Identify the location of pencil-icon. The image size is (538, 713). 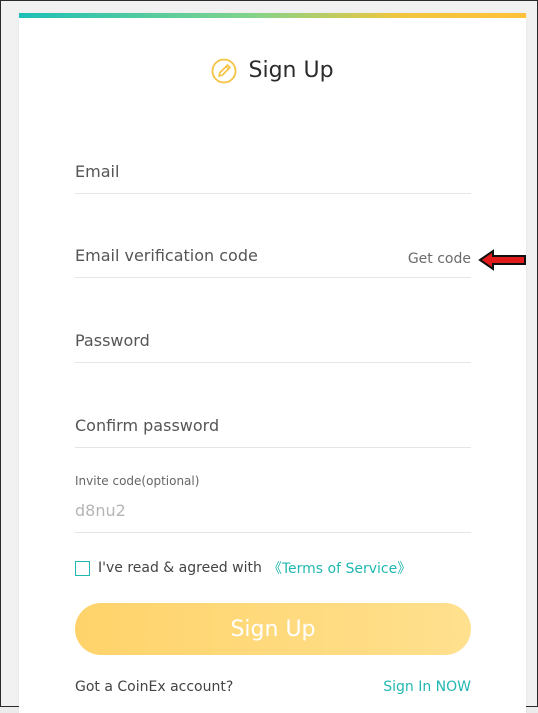
(224, 71).